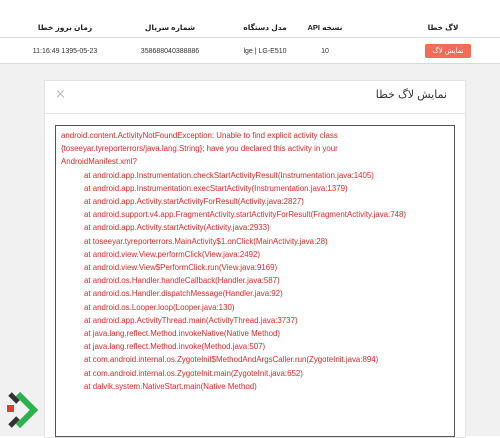 The width and height of the screenshot is (500, 438). I want to click on modal-header: نمایش لاگ خطا ×, so click(255, 97).